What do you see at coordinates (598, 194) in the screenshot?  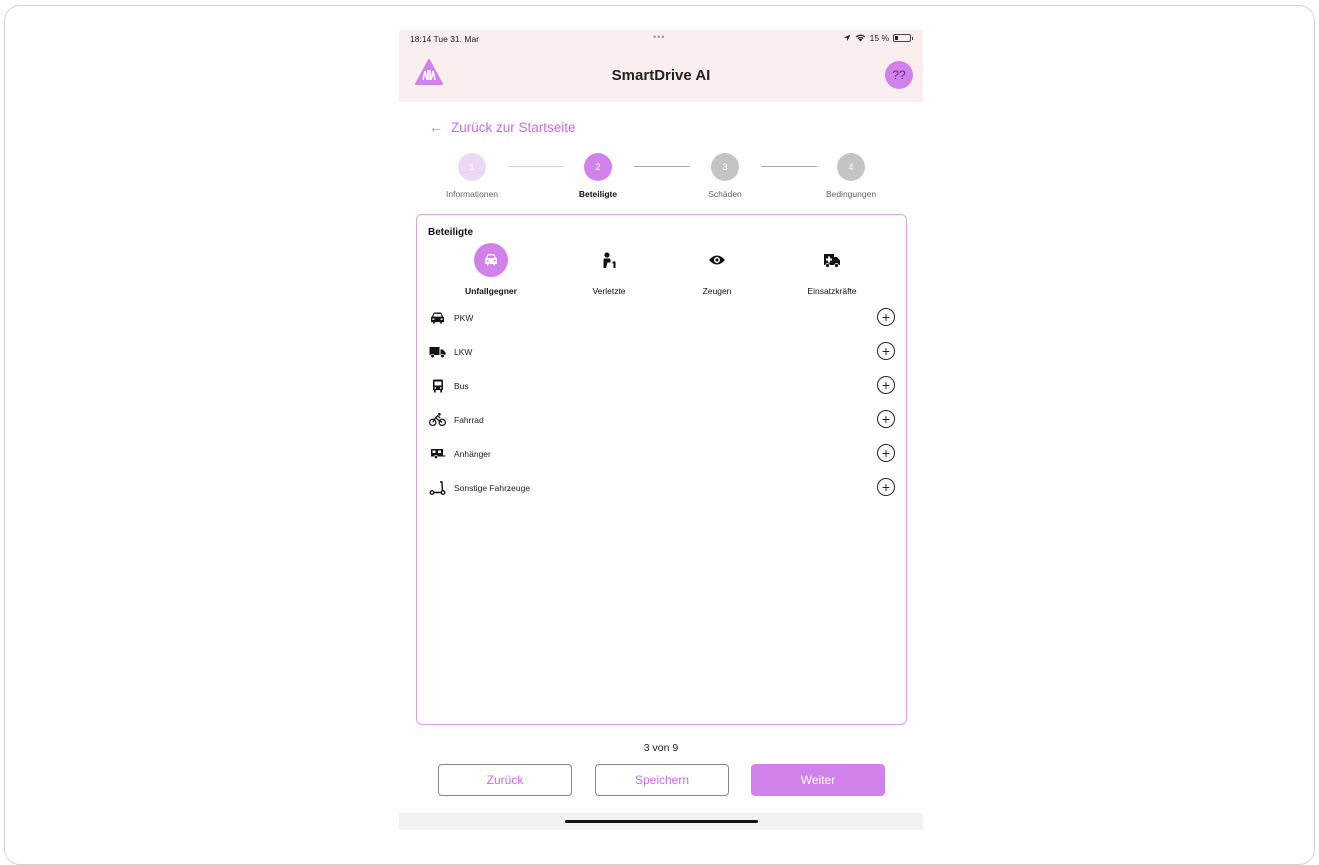 I see `step-label: Beteiligte` at bounding box center [598, 194].